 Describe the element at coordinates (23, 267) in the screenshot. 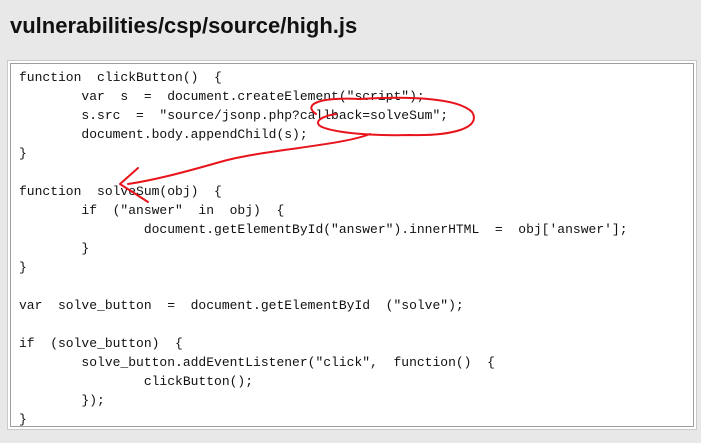

I see `code-line-11: }` at that location.